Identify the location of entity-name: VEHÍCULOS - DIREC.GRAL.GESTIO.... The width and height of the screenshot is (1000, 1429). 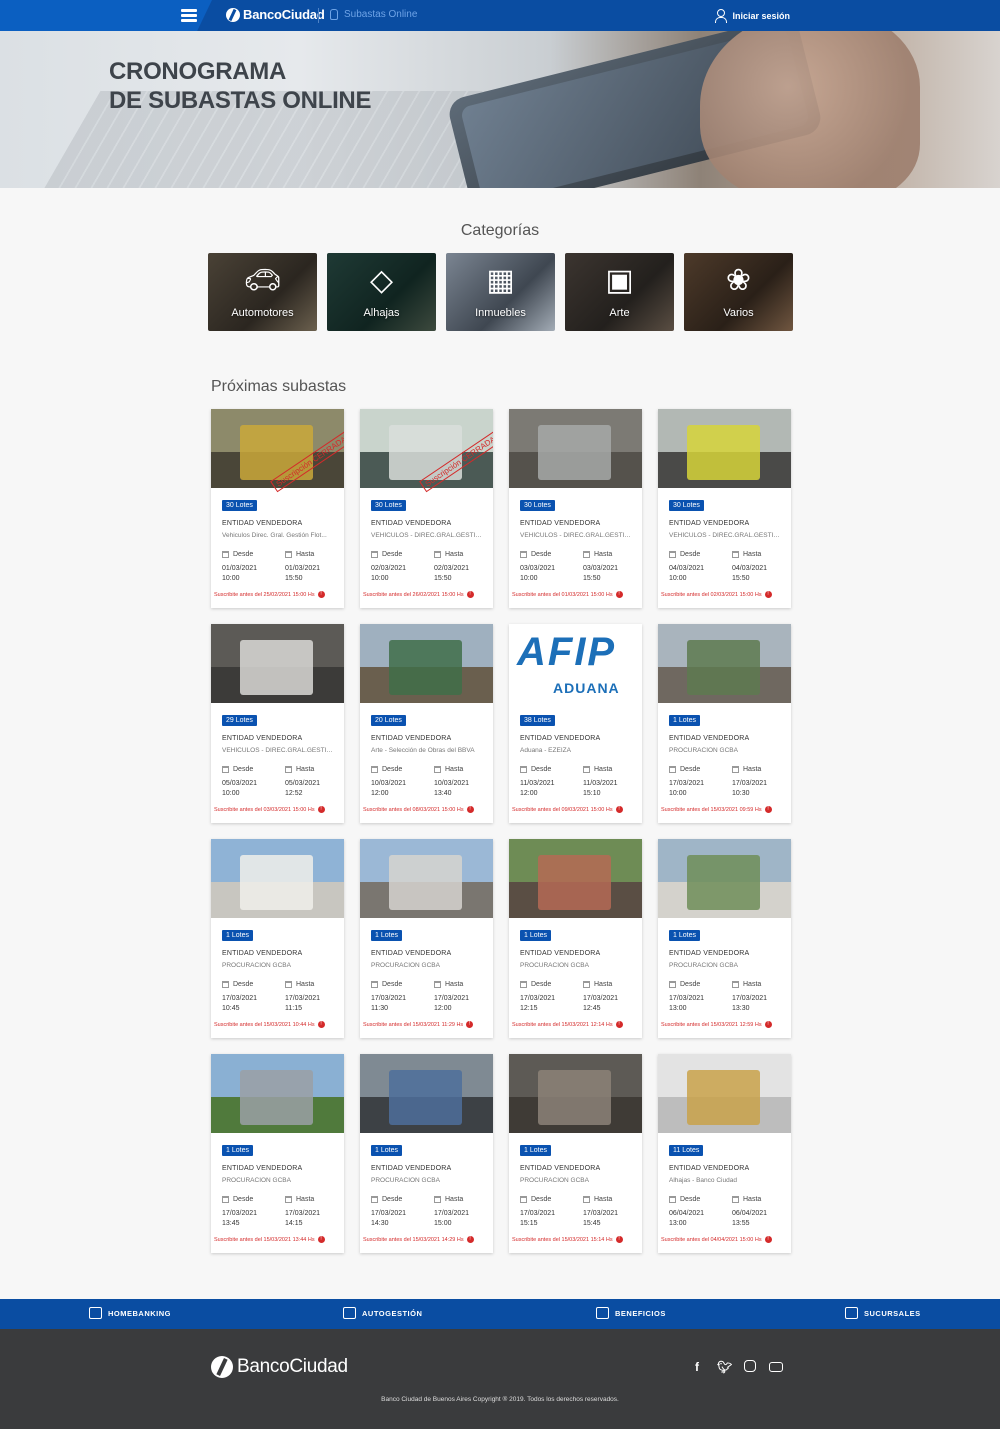
(278, 750).